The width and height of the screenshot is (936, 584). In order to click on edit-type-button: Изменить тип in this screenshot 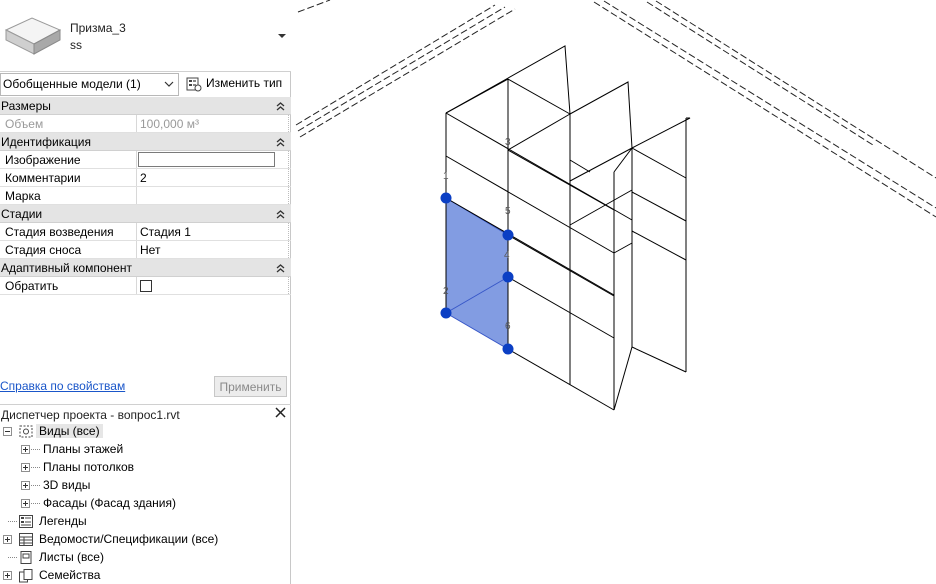, I will do `click(236, 84)`.